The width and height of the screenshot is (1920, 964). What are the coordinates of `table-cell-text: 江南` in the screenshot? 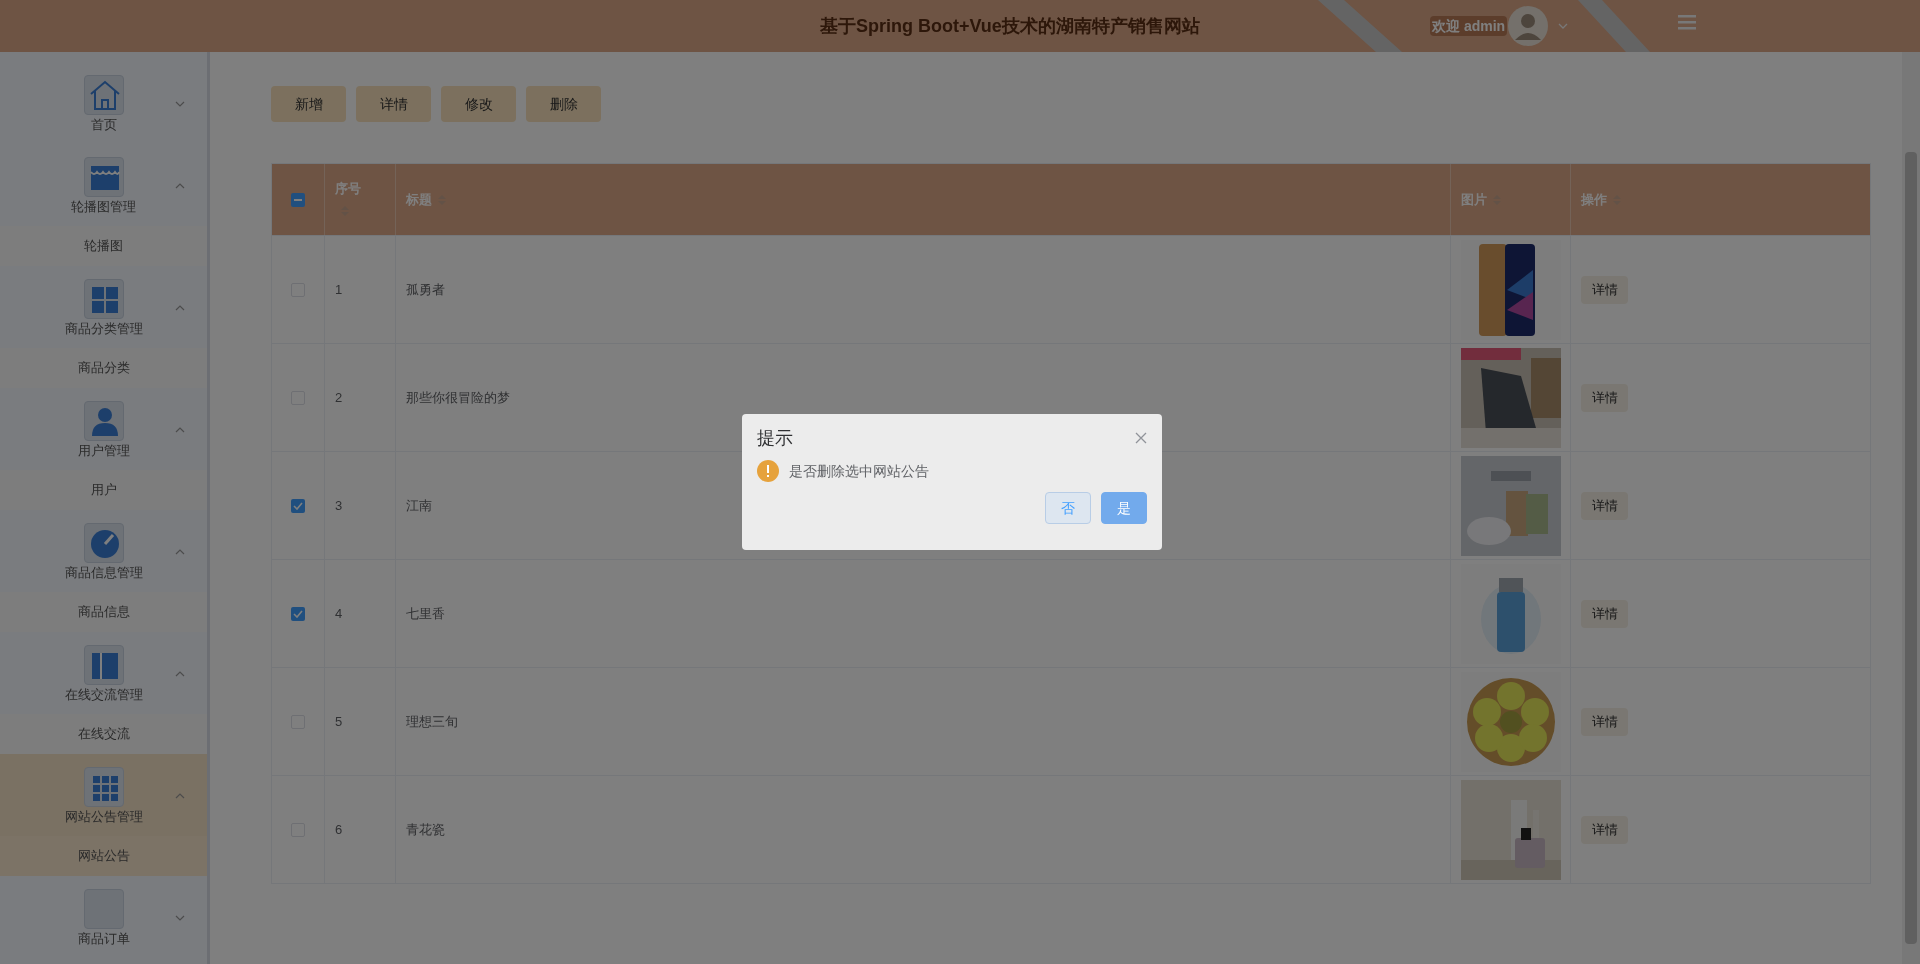 It's located at (419, 505).